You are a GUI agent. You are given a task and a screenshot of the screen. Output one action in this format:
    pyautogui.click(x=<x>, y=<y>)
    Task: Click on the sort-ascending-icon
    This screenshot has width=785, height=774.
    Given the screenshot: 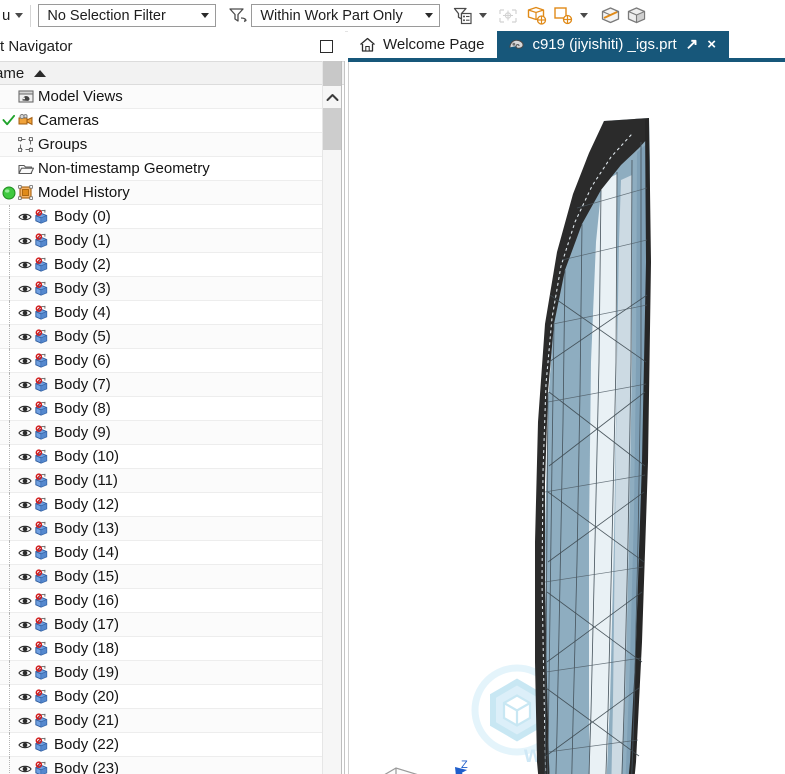 What is the action you would take?
    pyautogui.click(x=40, y=73)
    